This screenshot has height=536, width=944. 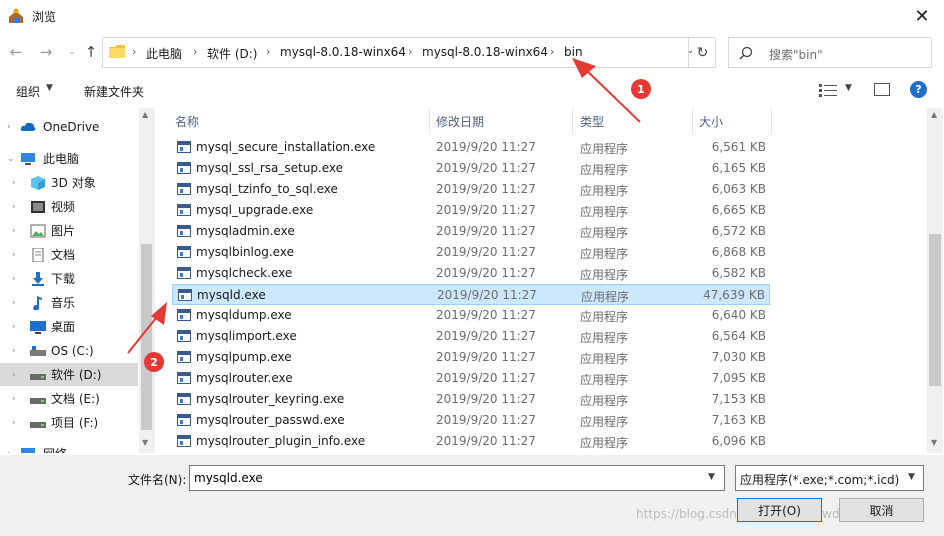 I want to click on refresh-button: ↻, so click(x=702, y=52).